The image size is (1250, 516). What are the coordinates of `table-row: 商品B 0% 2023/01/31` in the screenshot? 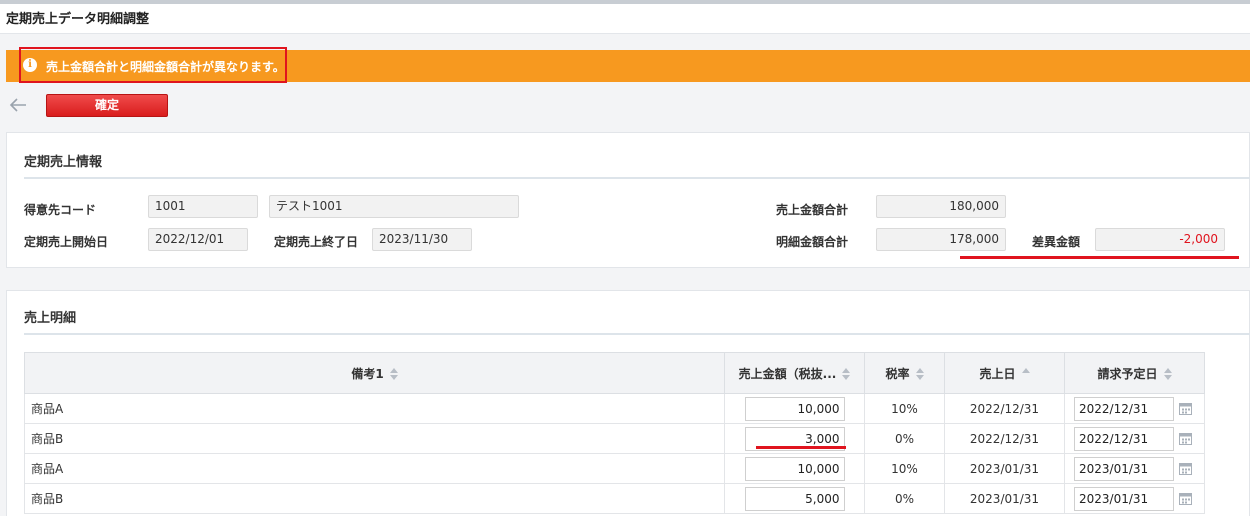 It's located at (614, 498).